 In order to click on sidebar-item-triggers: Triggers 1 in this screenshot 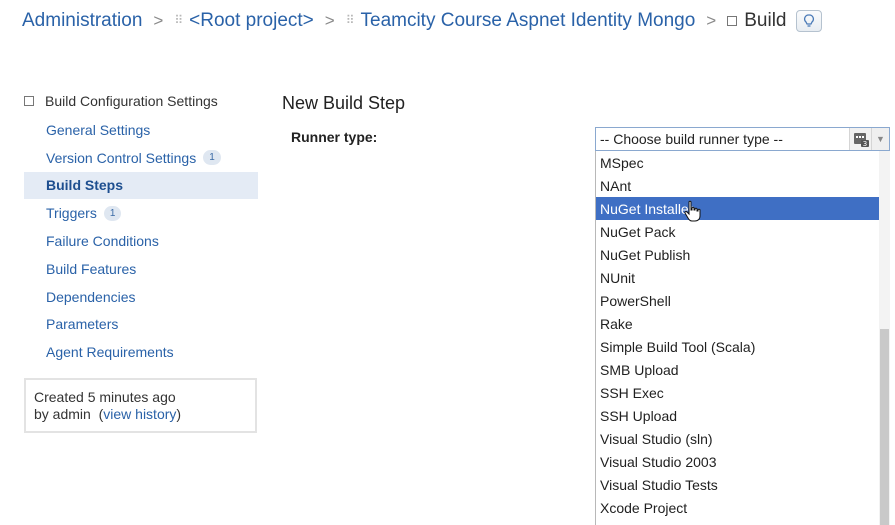, I will do `click(141, 213)`.